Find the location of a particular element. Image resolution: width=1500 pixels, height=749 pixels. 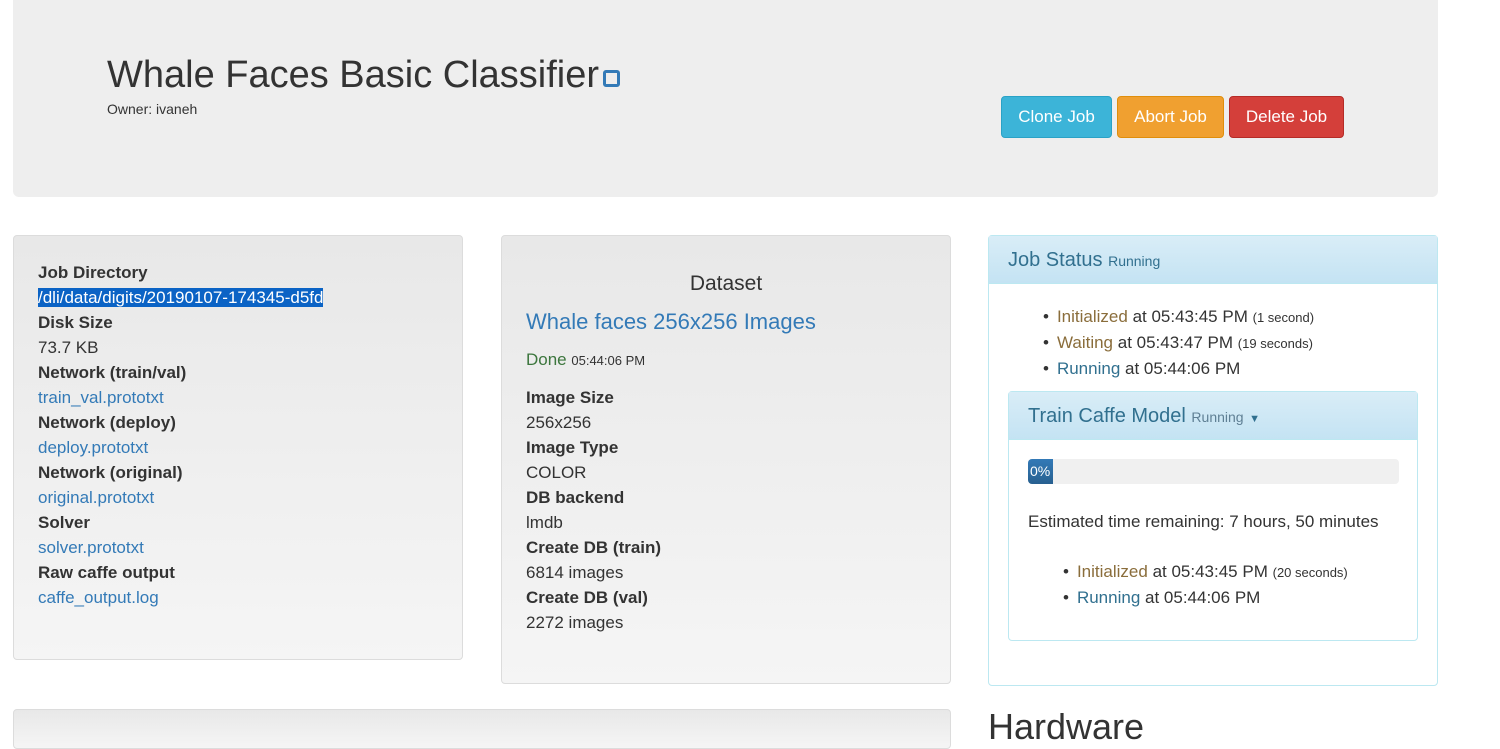

dataset-status: Done 05:44:06 PM is located at coordinates (586, 359).